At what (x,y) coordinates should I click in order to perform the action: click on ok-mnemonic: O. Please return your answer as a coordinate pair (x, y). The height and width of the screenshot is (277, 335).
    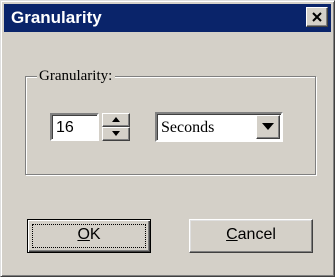
    Looking at the image, I should click on (83, 234).